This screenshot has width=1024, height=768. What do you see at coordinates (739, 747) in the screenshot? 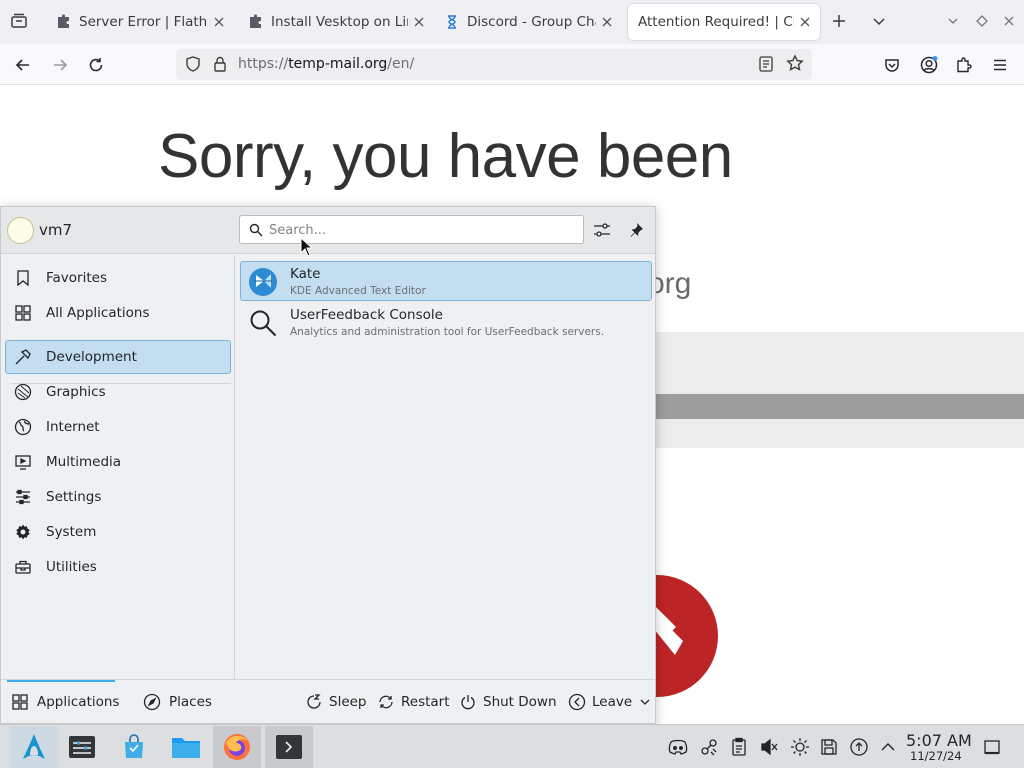
I see `clipboard-tray-icon` at bounding box center [739, 747].